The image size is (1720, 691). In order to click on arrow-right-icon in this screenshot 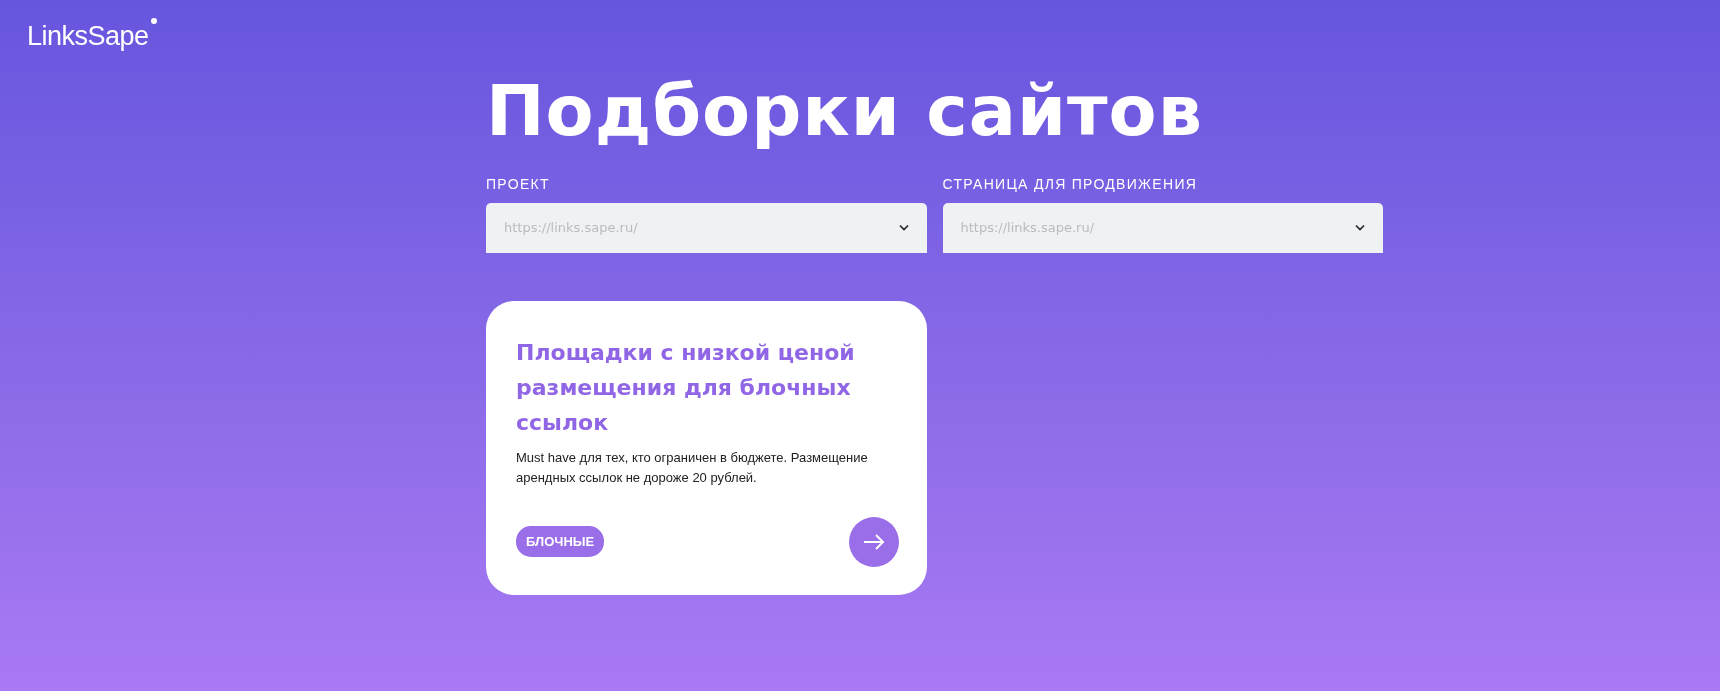, I will do `click(874, 541)`.